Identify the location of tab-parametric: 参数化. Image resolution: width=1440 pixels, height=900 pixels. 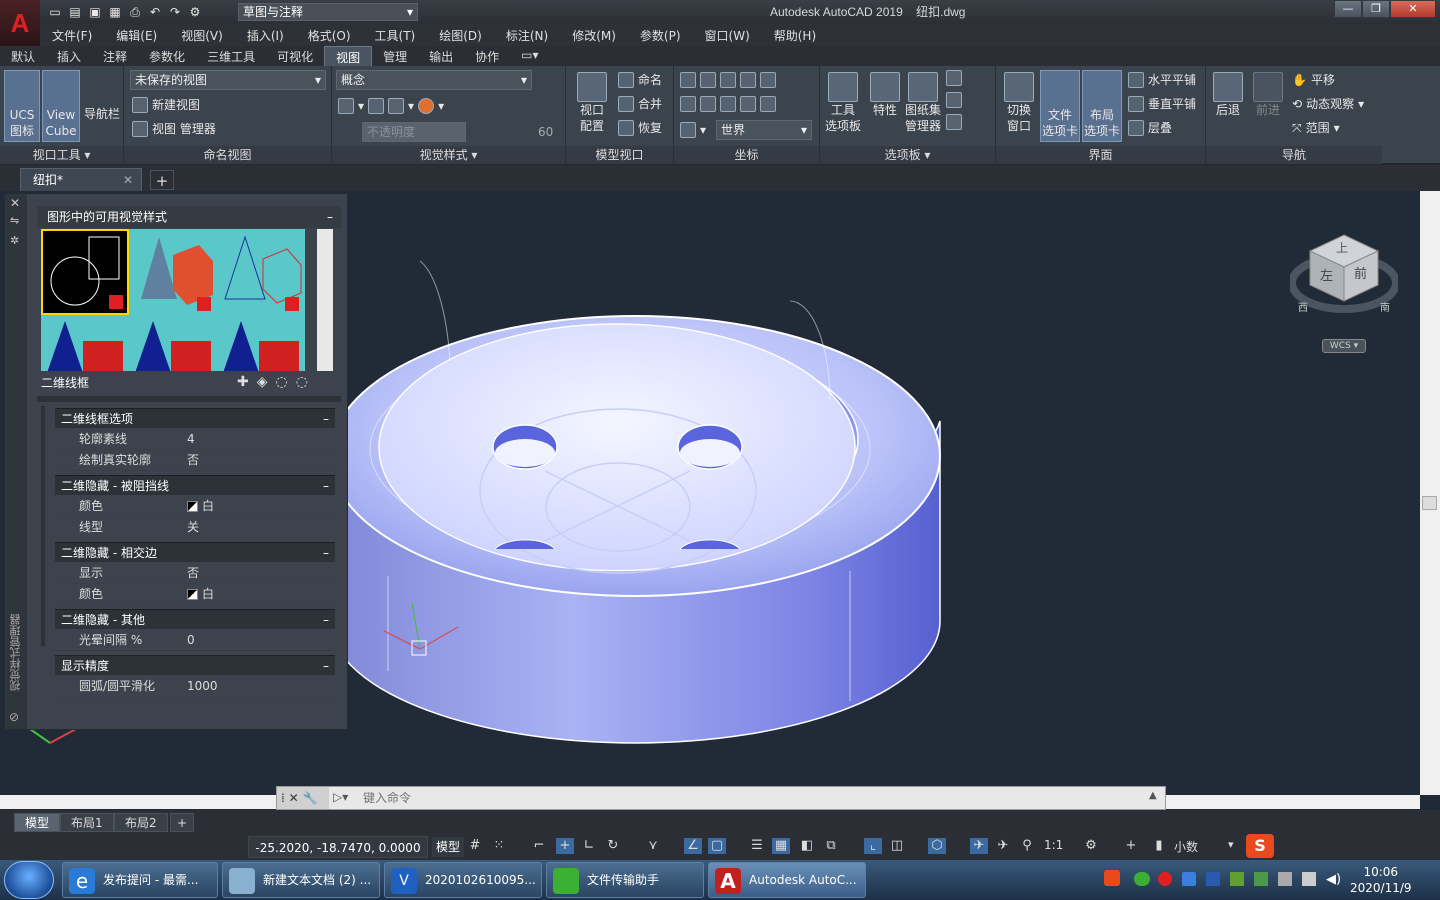
(167, 56).